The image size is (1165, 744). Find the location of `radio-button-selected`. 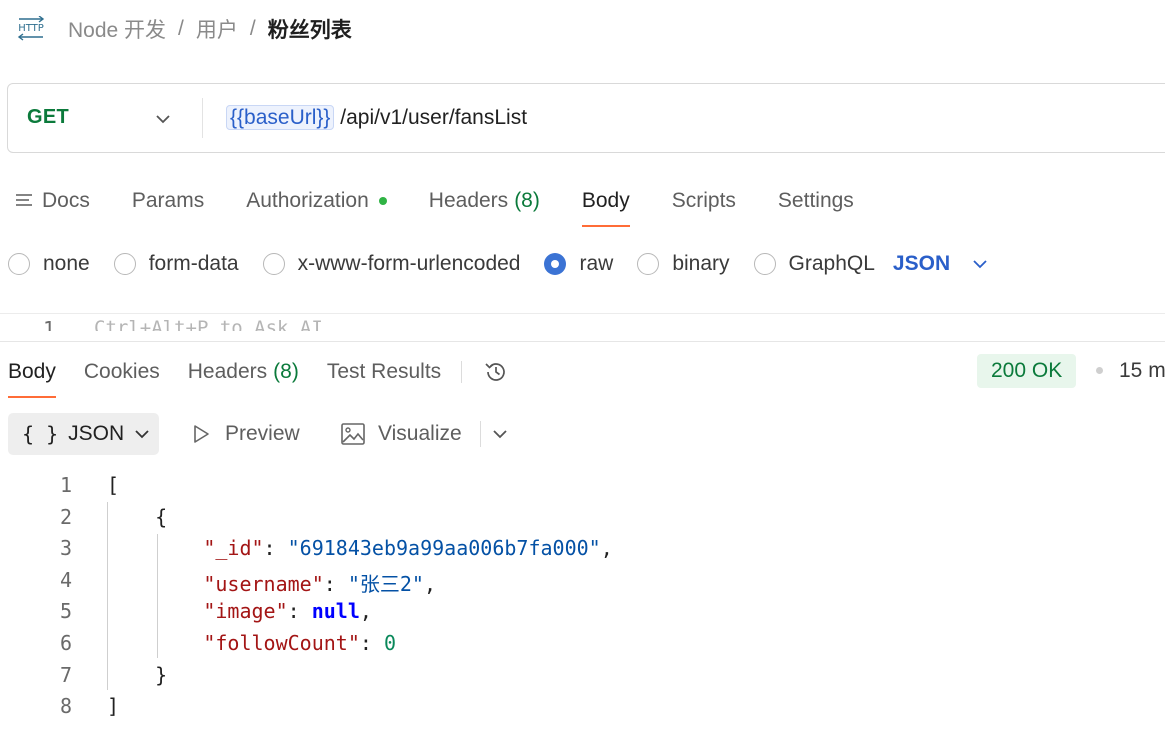

radio-button-selected is located at coordinates (555, 264).